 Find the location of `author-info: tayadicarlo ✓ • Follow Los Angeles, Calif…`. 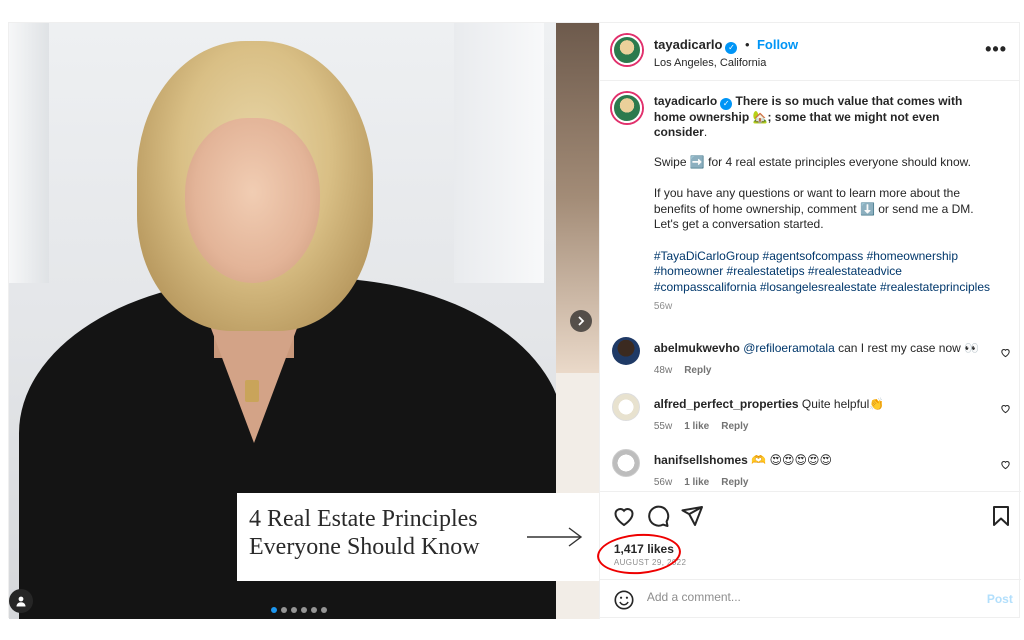

author-info: tayadicarlo ✓ • Follow Los Angeles, Calif… is located at coordinates (726, 52).